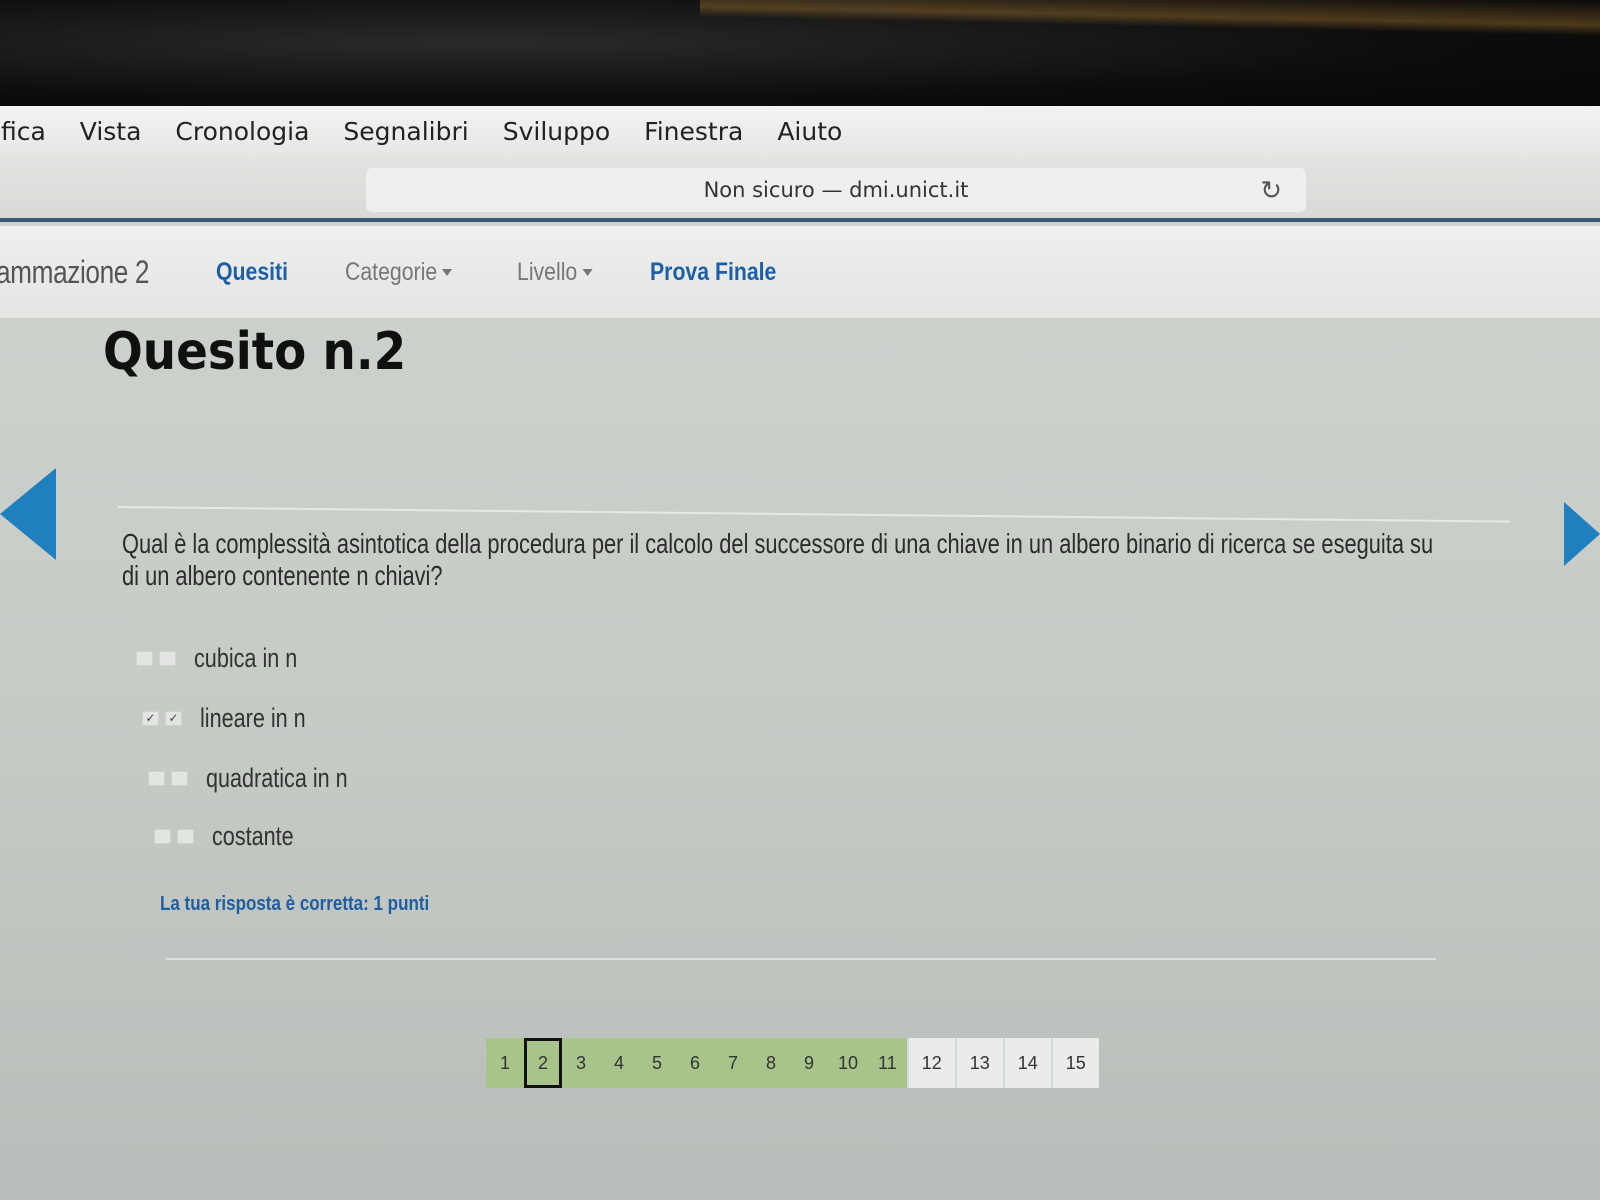 The height and width of the screenshot is (1200, 1600). What do you see at coordinates (809, 131) in the screenshot?
I see `menu-item: Aiuto` at bounding box center [809, 131].